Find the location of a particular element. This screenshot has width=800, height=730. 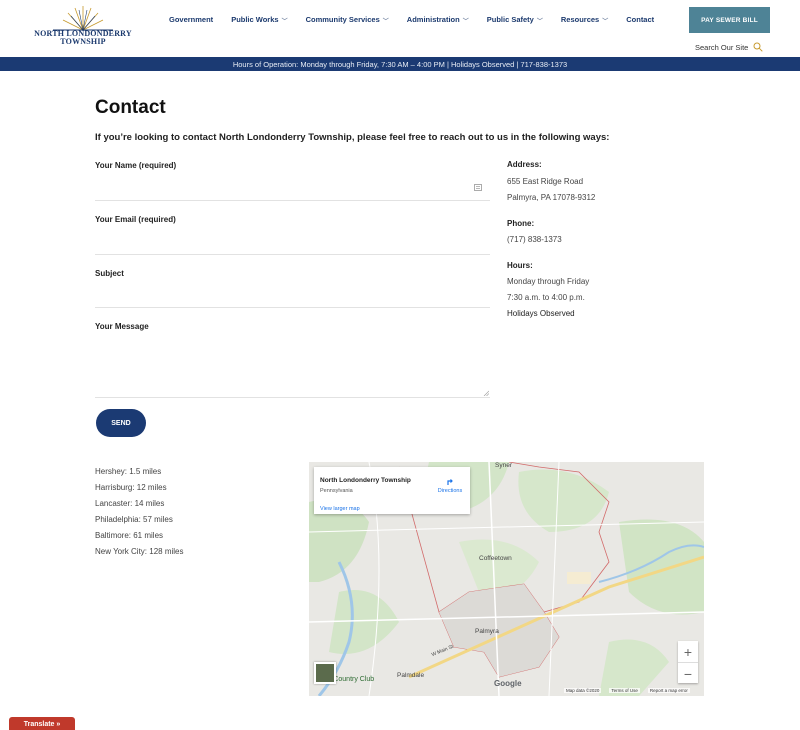

search-icon is located at coordinates (758, 47).